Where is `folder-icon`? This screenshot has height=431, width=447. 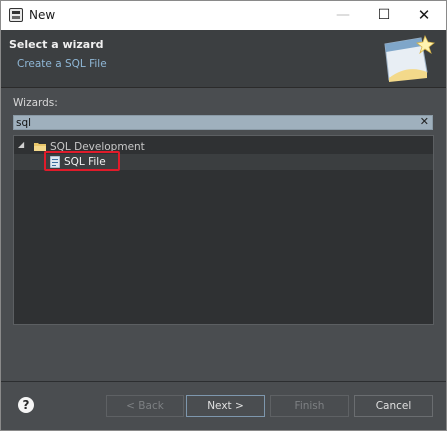 folder-icon is located at coordinates (40, 147).